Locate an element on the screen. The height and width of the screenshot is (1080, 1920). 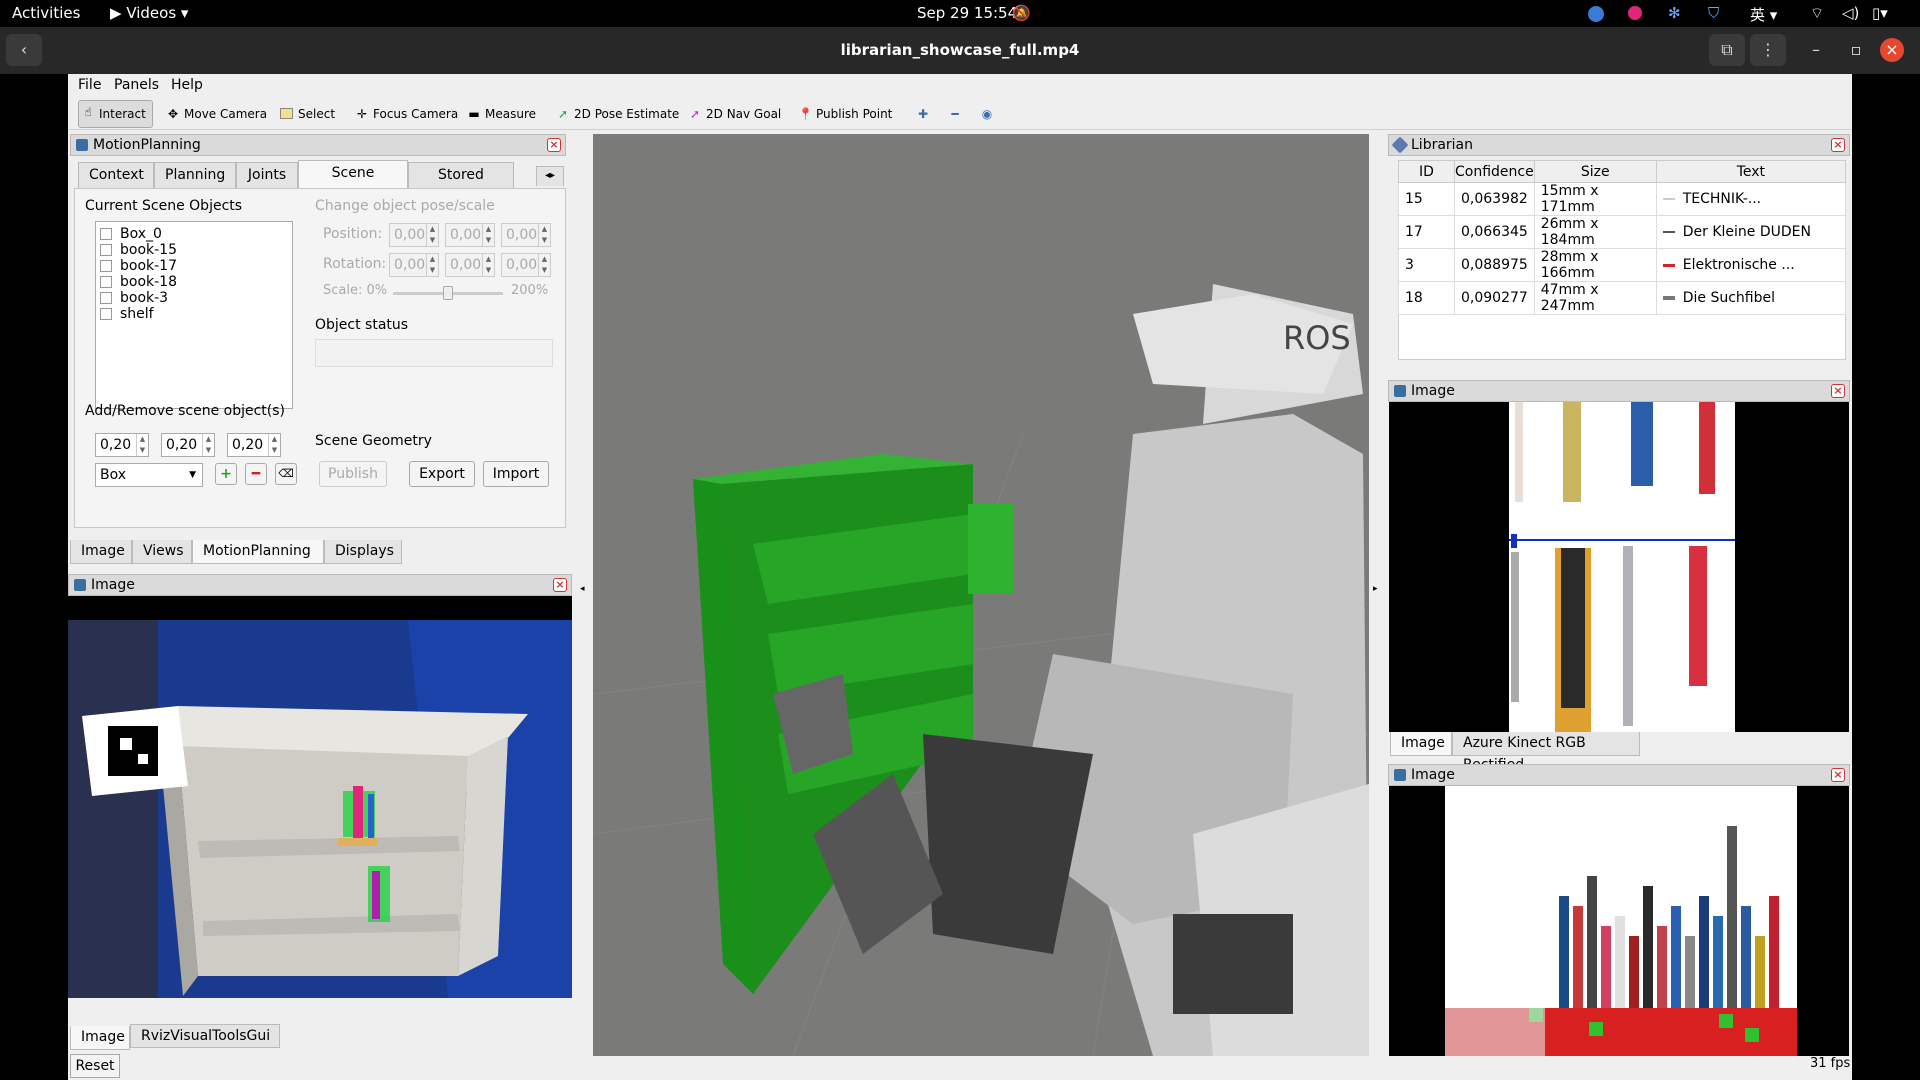
tab-context: Context is located at coordinates (116, 175).